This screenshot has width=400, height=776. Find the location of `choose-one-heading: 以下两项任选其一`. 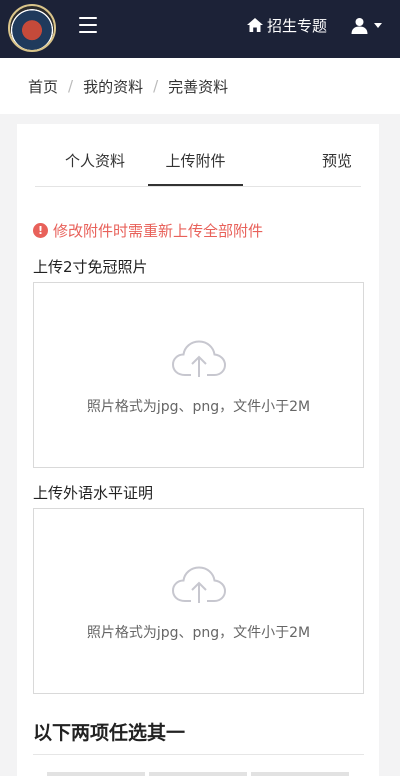

choose-one-heading: 以下两项任选其一 is located at coordinates (109, 733).